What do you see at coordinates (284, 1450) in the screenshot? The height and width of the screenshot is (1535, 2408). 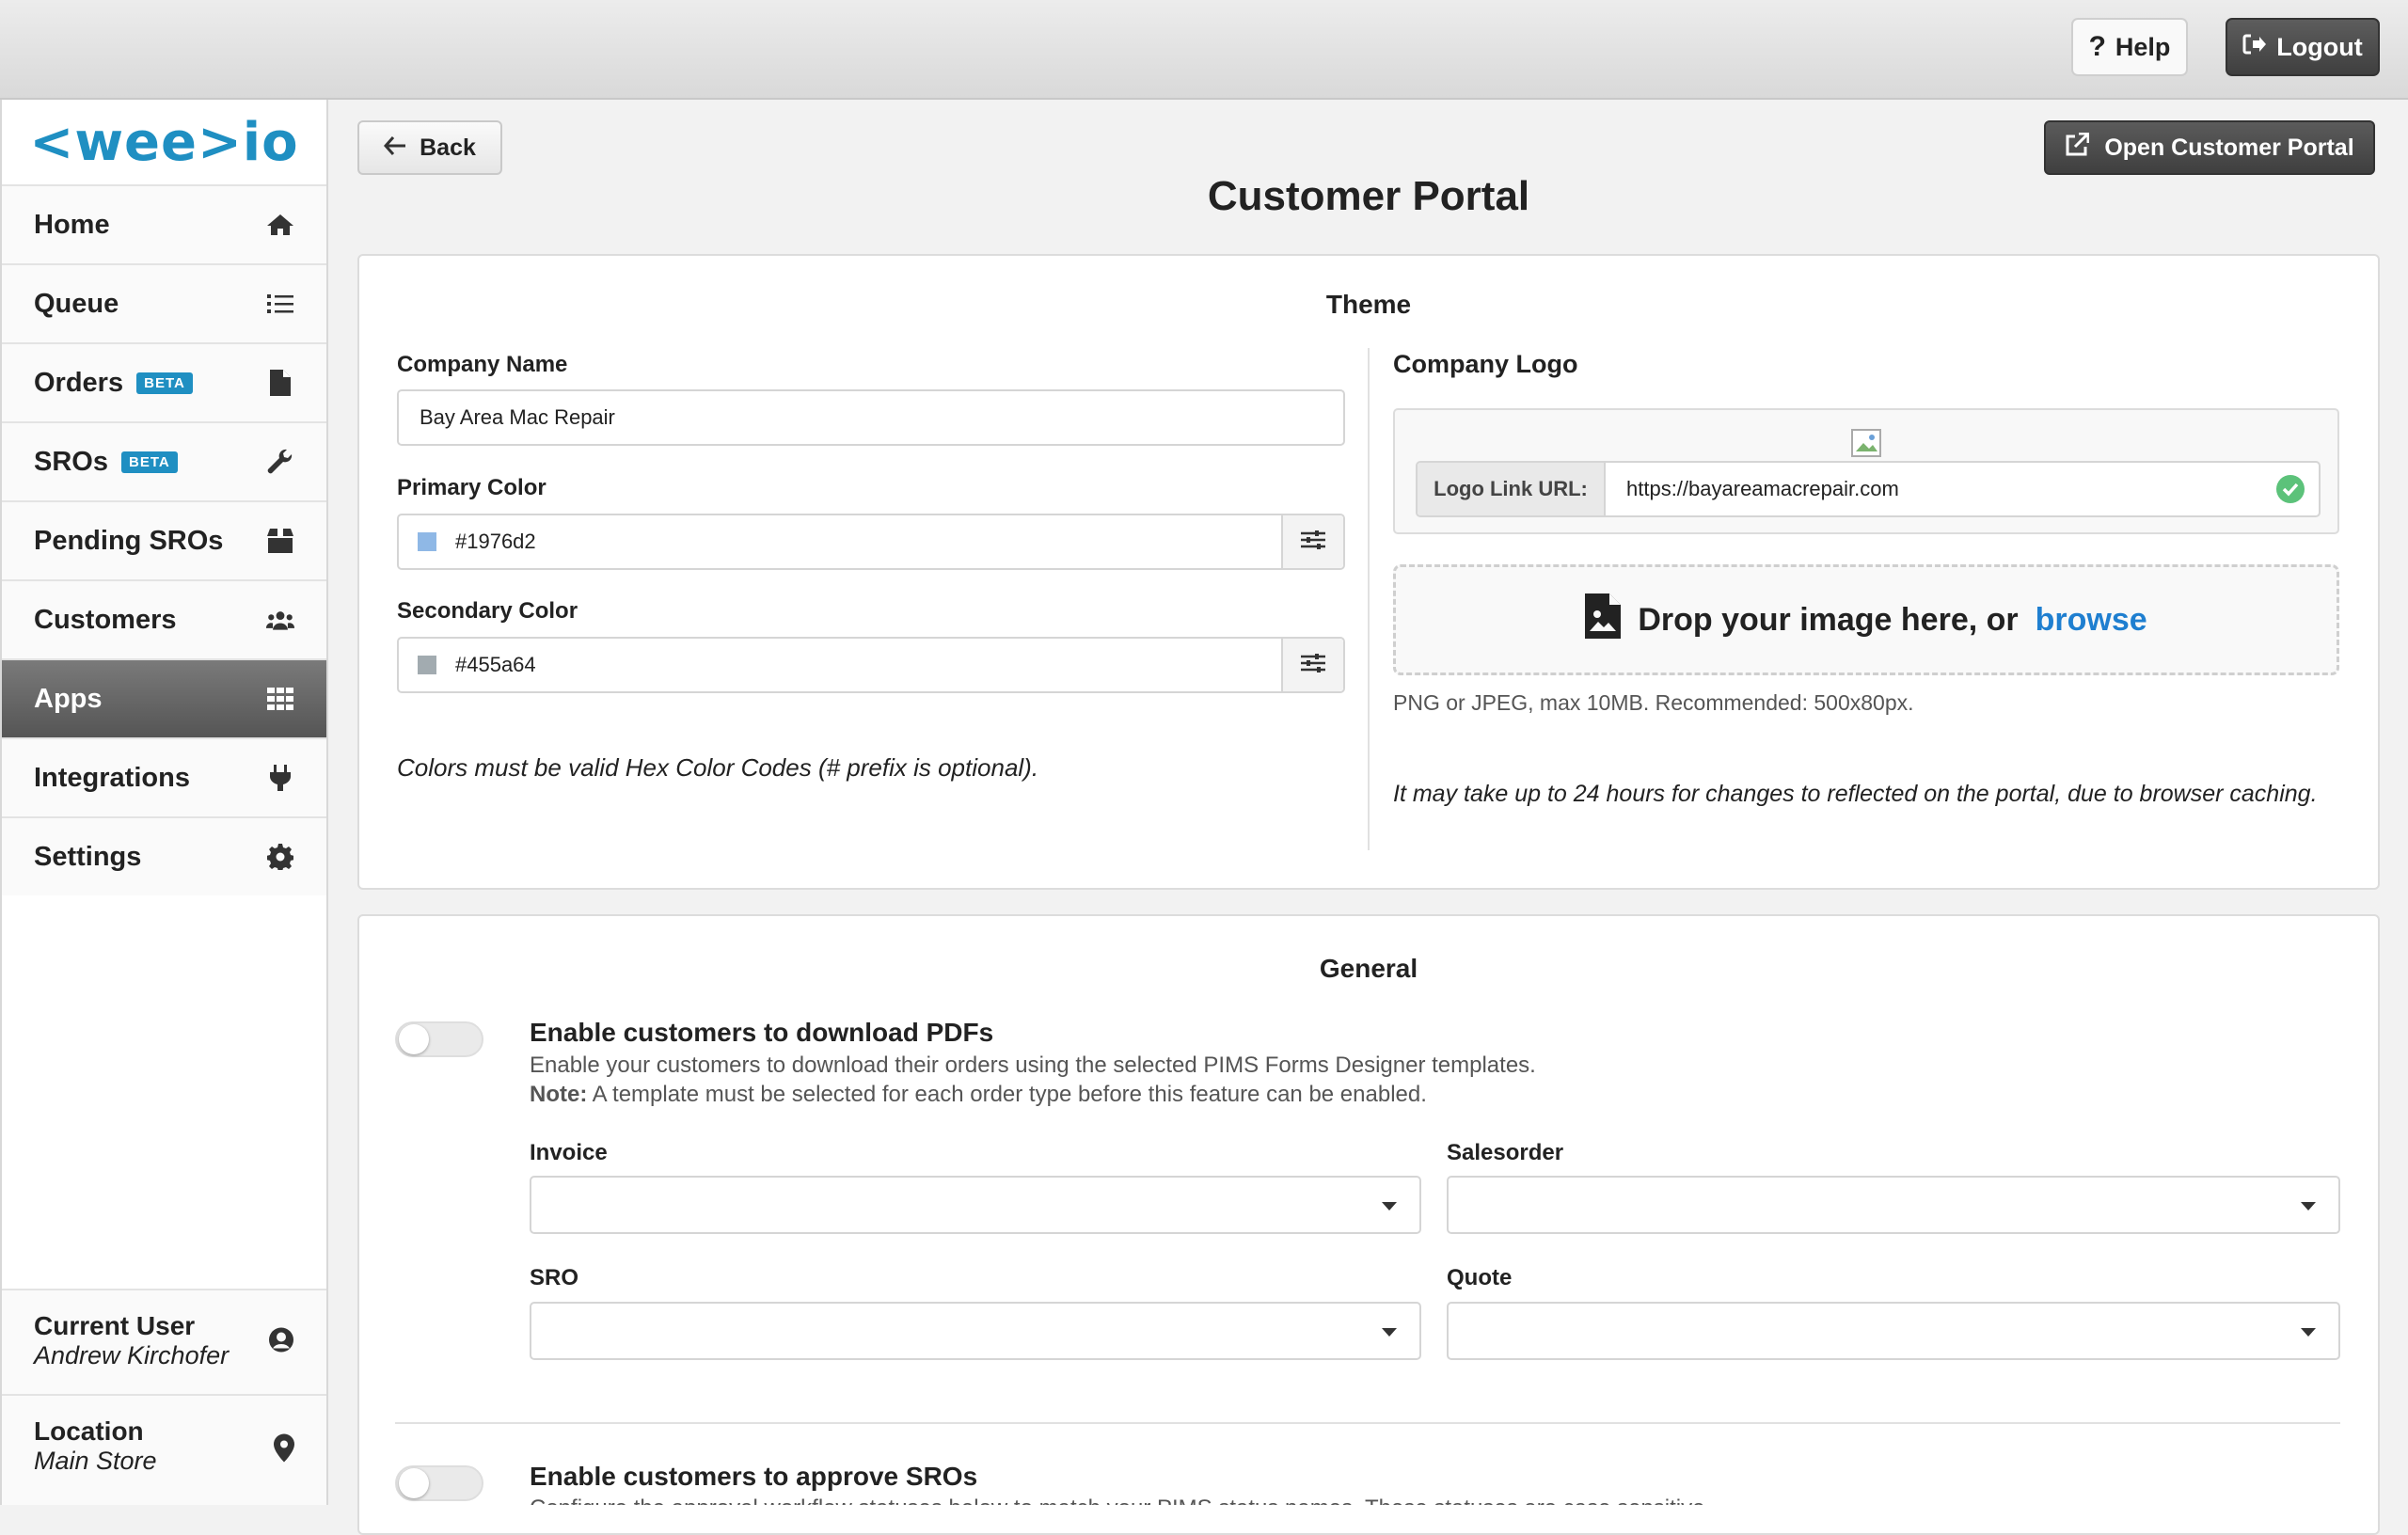 I see `map-marker-icon` at bounding box center [284, 1450].